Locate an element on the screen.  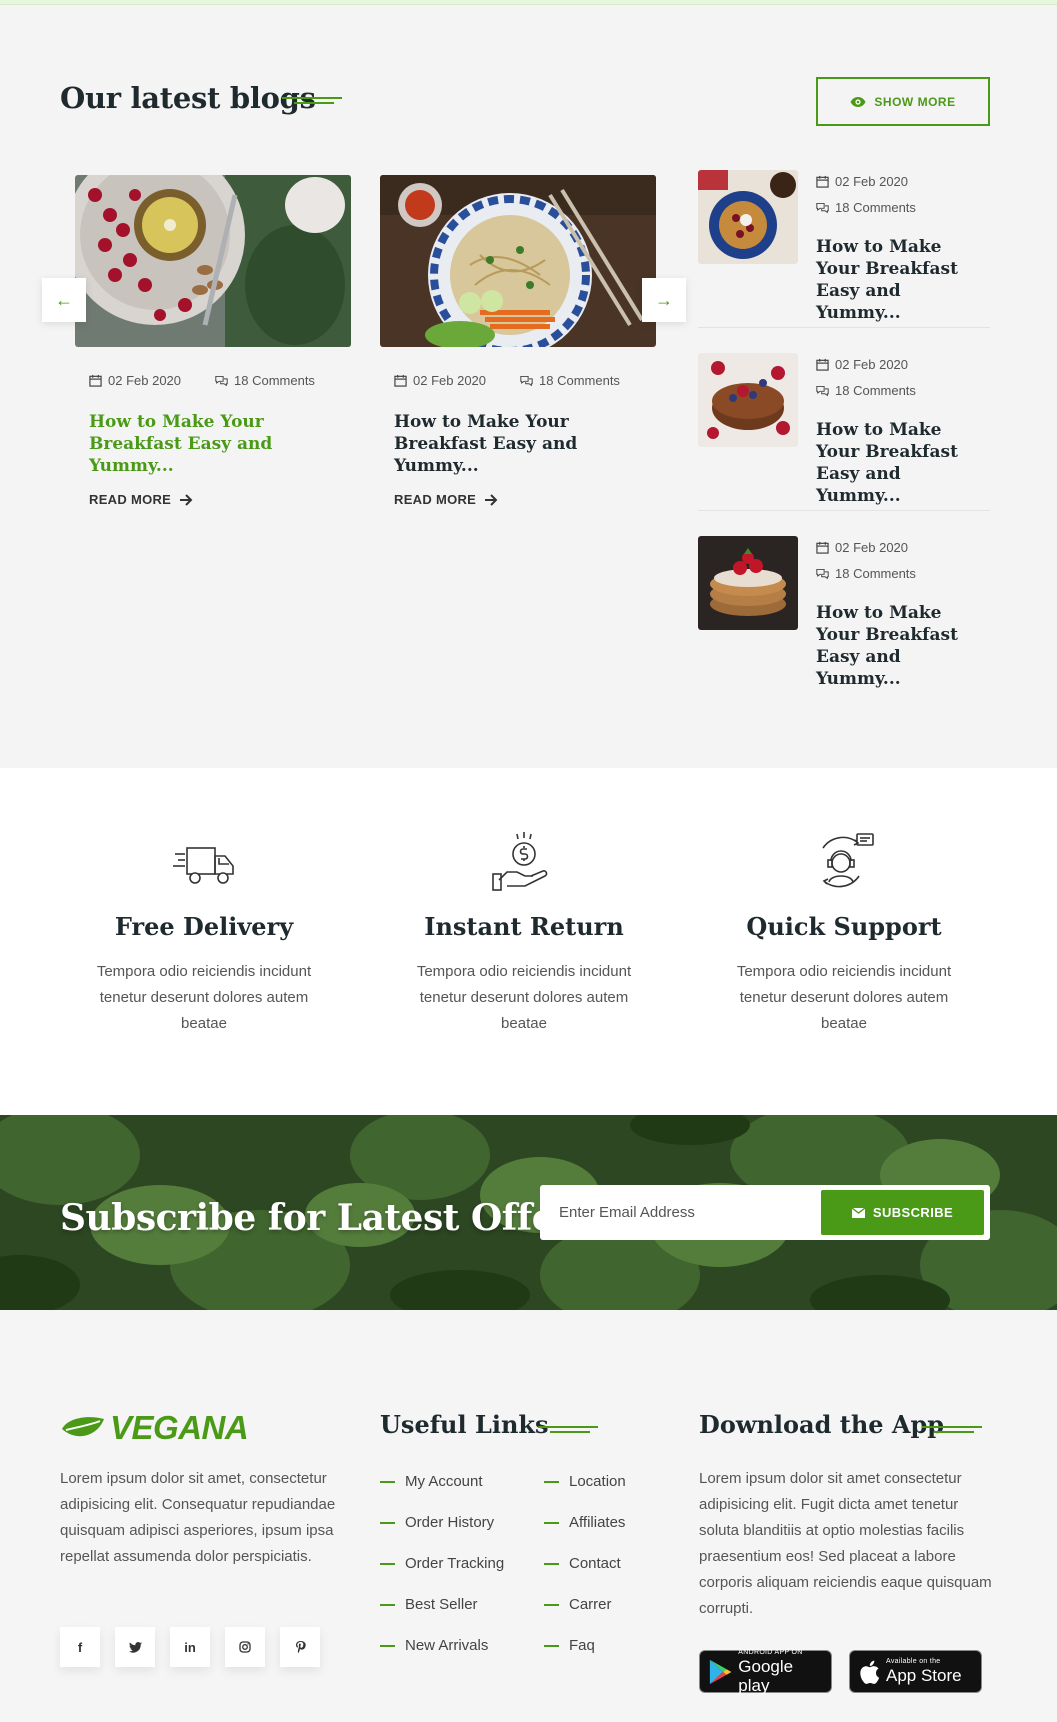
arrow-right-icon: → is located at coordinates (664, 299).